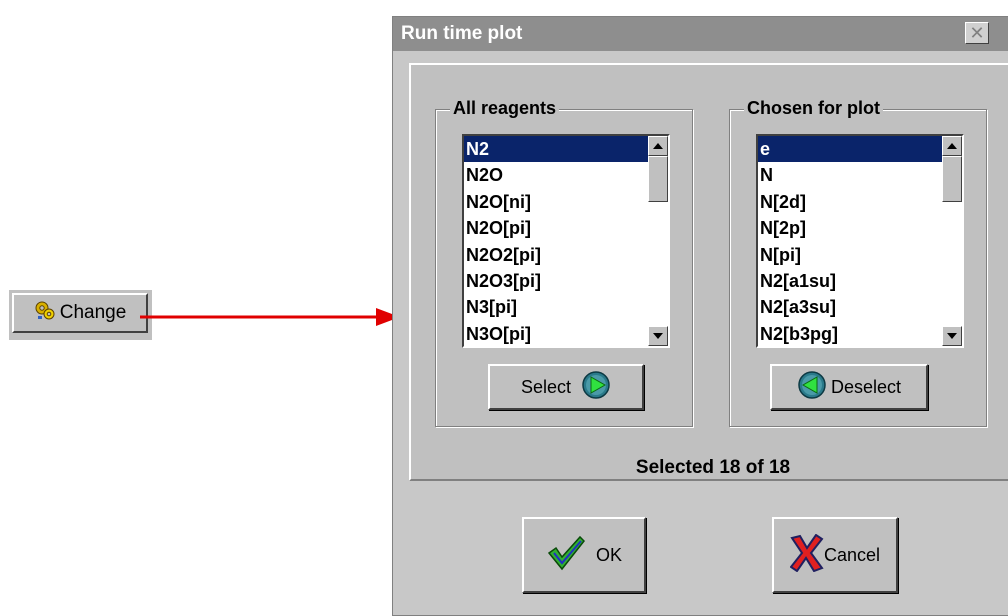 The image size is (1008, 616). Describe the element at coordinates (556, 175) in the screenshot. I see `list-item: N2O` at that location.